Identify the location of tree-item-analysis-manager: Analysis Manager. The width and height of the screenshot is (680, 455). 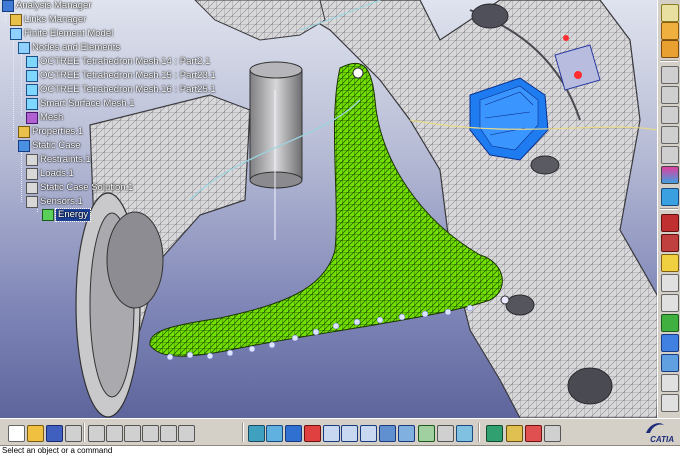
(47, 6).